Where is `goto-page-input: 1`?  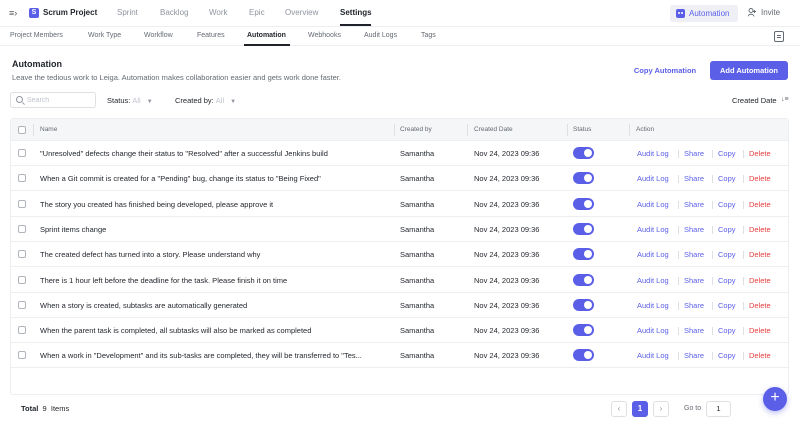
goto-page-input: 1 is located at coordinates (718, 409).